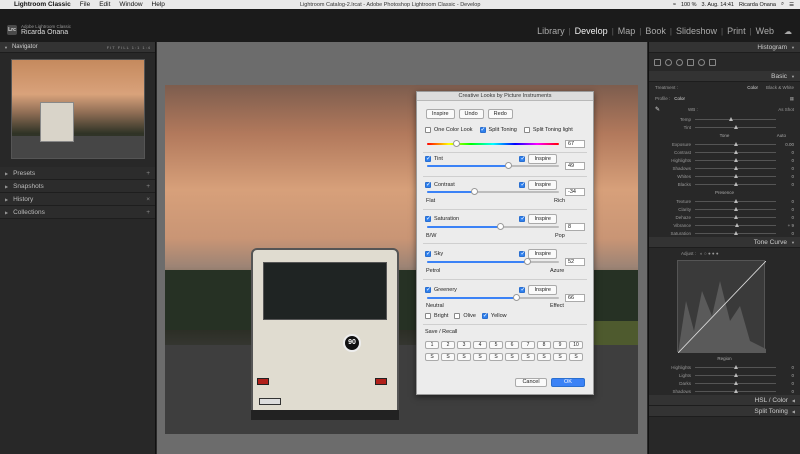  What do you see at coordinates (701, 62) in the screenshot?
I see `radial-filter-icon` at bounding box center [701, 62].